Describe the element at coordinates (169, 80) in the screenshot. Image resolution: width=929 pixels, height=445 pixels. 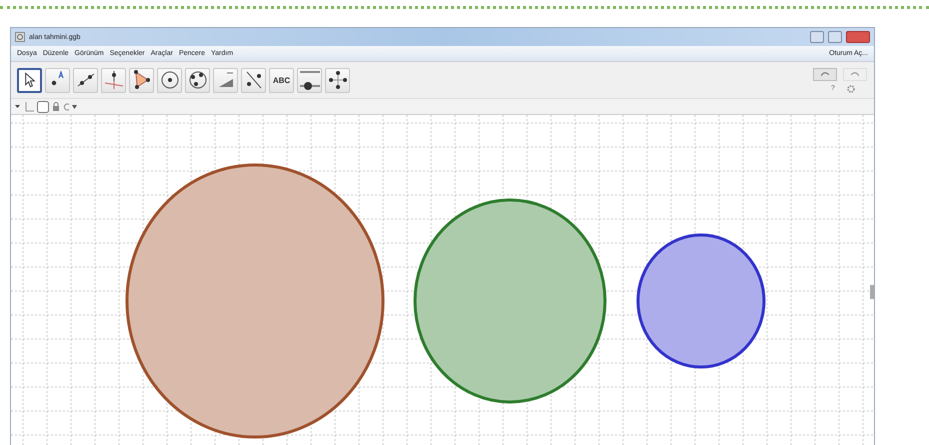
I see `circle-icon` at that location.